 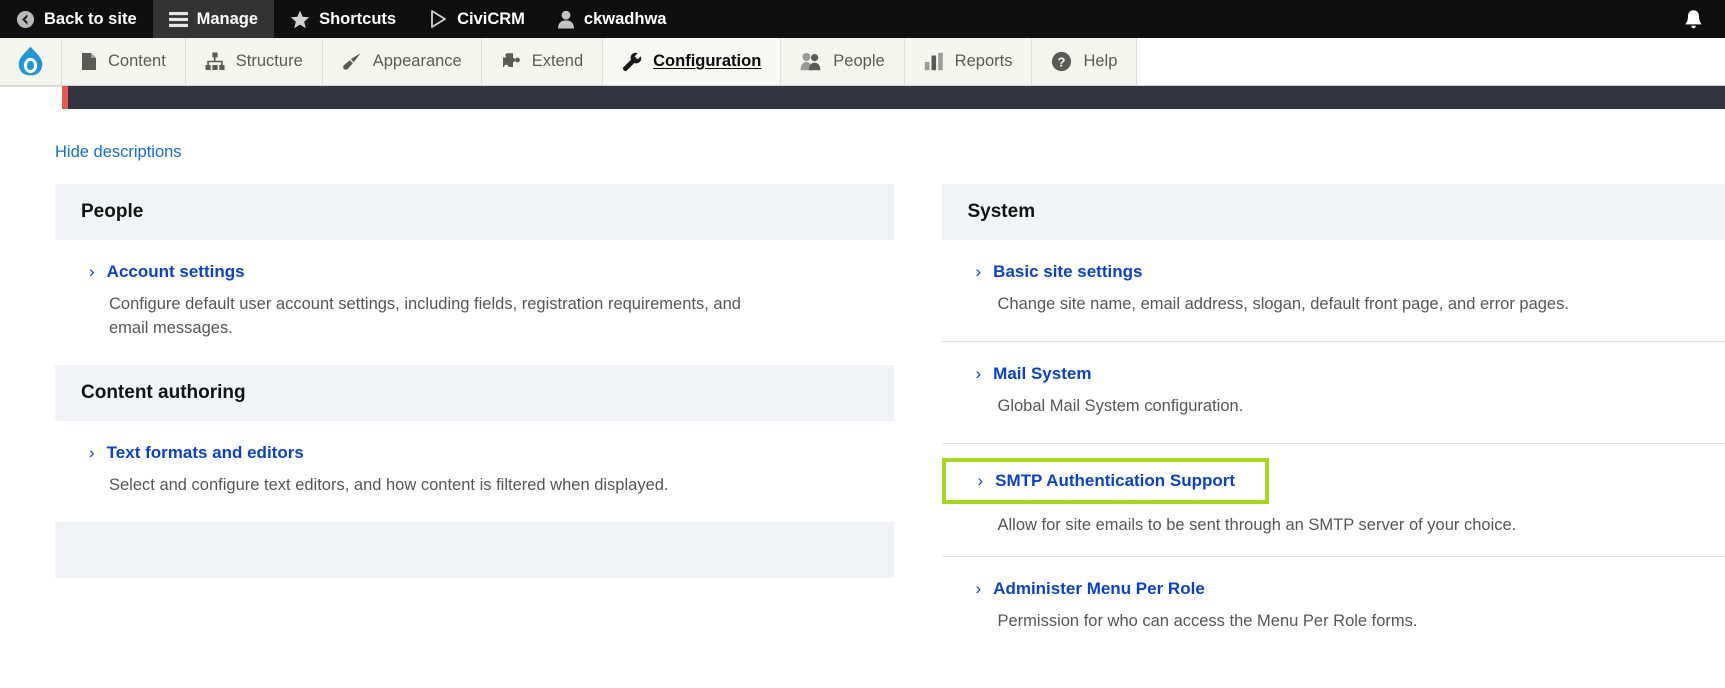 I want to click on document-icon, so click(x=89, y=61).